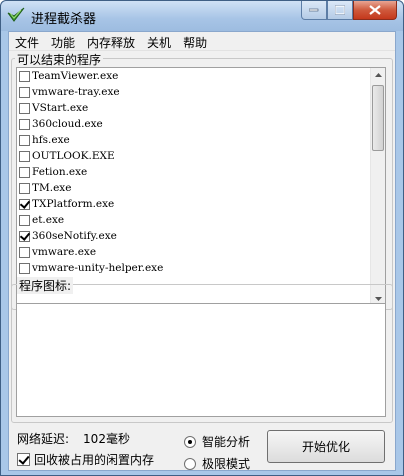  Describe the element at coordinates (190, 441) in the screenshot. I see `mode-smart-radio` at that location.